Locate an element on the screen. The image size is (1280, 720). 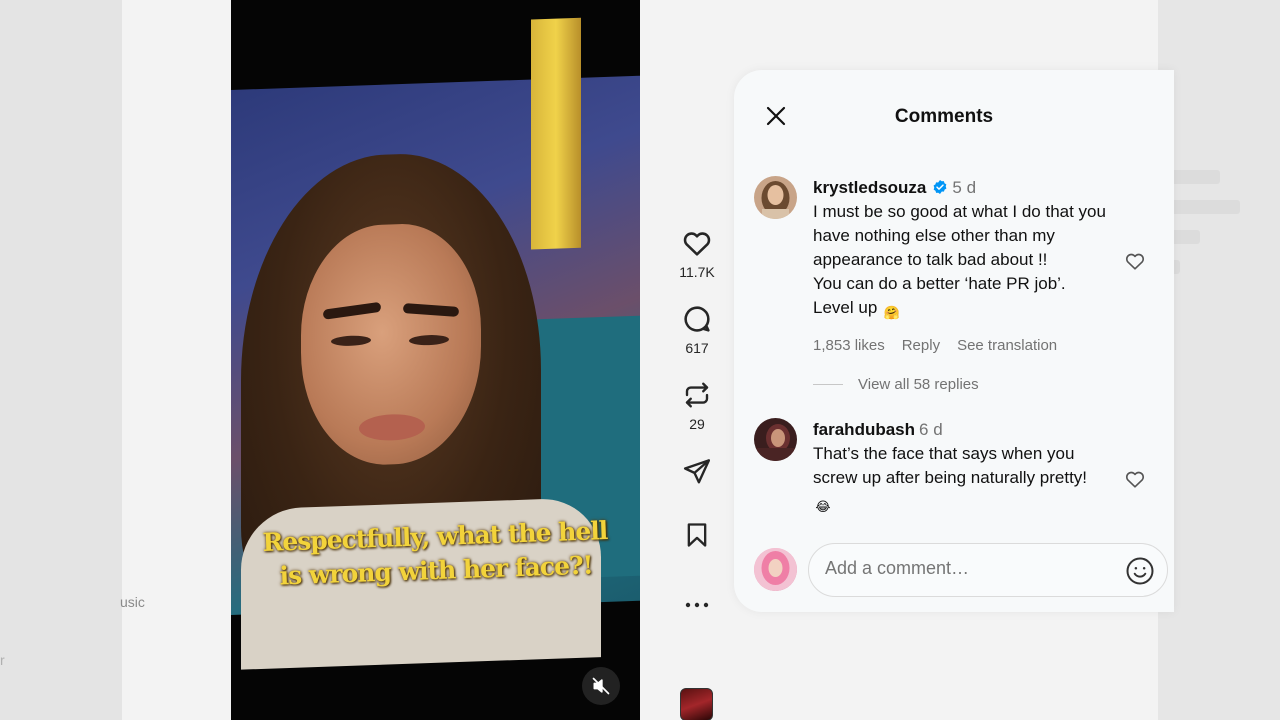
smiley-icon is located at coordinates (1140, 571).